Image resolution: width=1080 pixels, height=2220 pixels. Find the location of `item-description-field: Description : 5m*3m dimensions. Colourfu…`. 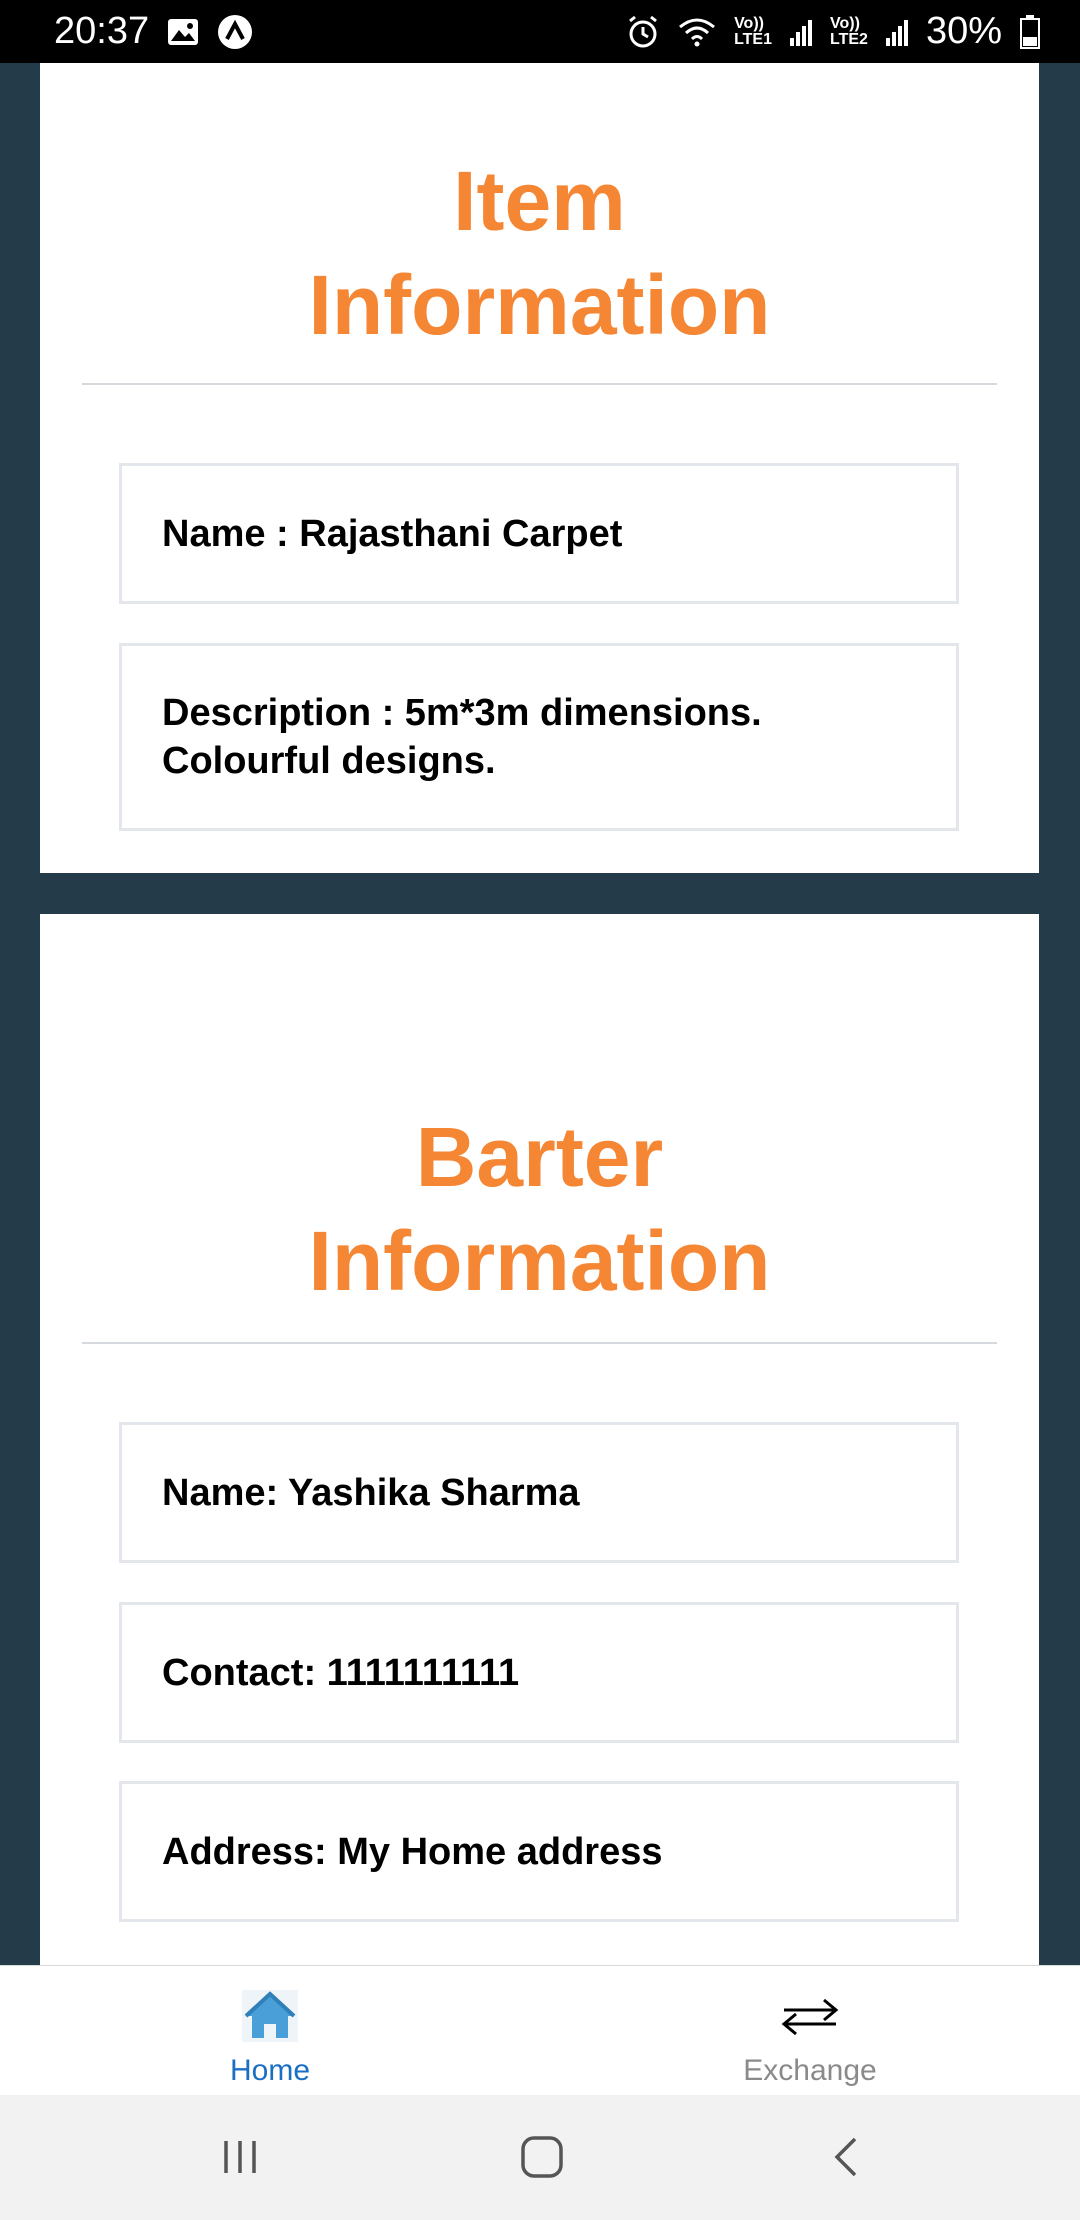

item-description-field: Description : 5m*3m dimensions. Colourfu… is located at coordinates (539, 737).